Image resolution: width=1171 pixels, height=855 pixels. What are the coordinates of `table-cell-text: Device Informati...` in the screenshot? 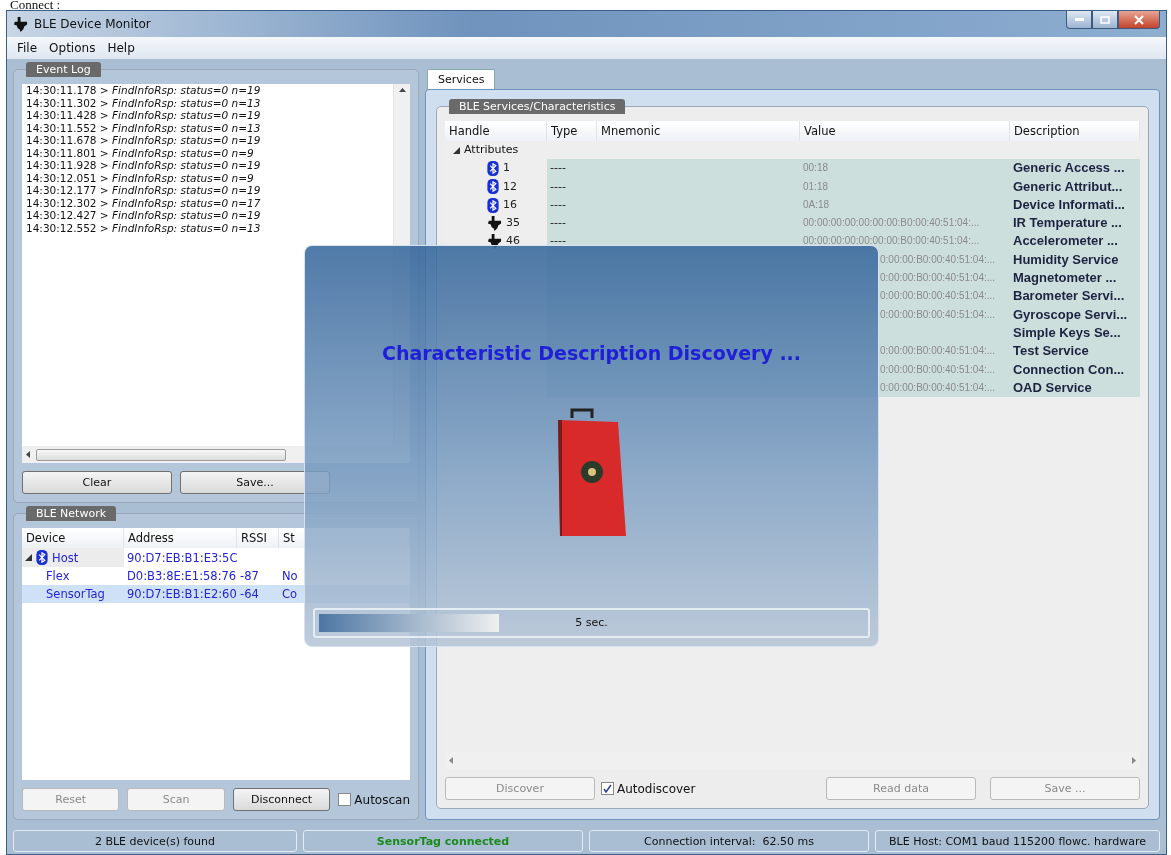 It's located at (1069, 204).